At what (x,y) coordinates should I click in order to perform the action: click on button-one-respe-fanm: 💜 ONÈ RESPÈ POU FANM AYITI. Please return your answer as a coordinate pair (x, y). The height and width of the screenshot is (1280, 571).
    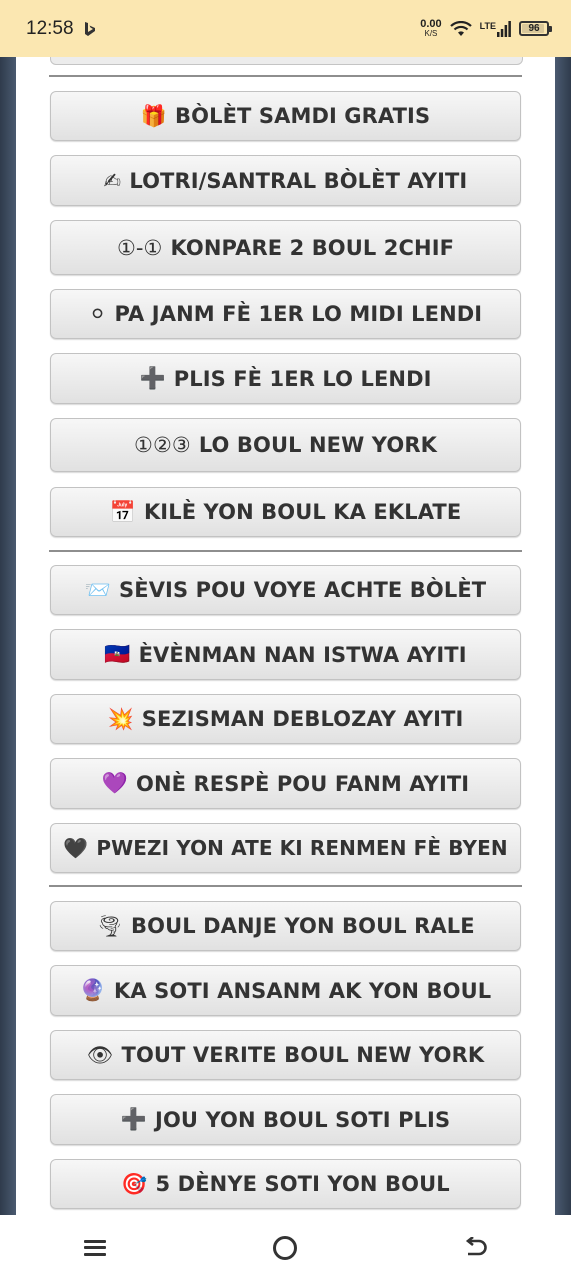
    Looking at the image, I should click on (285, 783).